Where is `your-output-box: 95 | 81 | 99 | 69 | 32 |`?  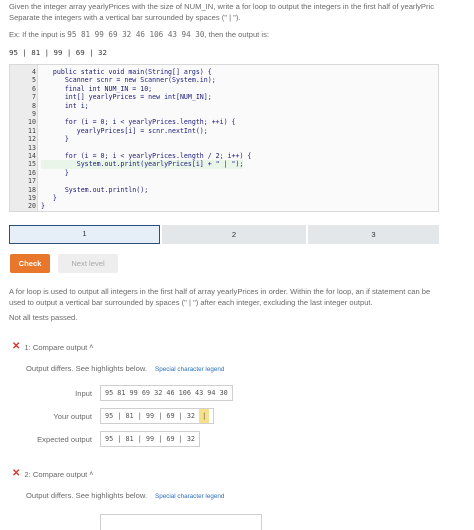
your-output-box: 95 | 81 | 99 | 69 | 32 | is located at coordinates (157, 416).